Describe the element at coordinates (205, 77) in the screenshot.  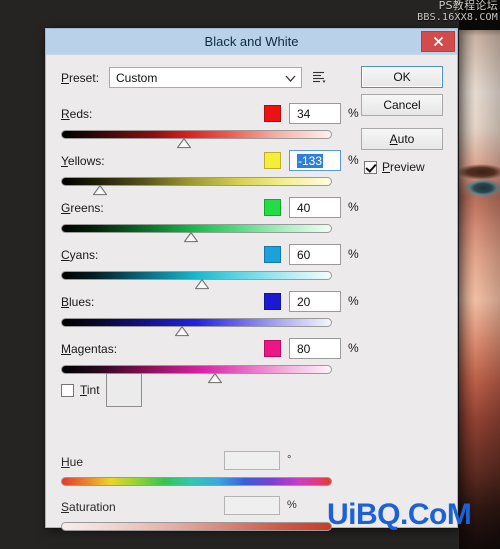
I see `preset-dropdown: Custom` at that location.